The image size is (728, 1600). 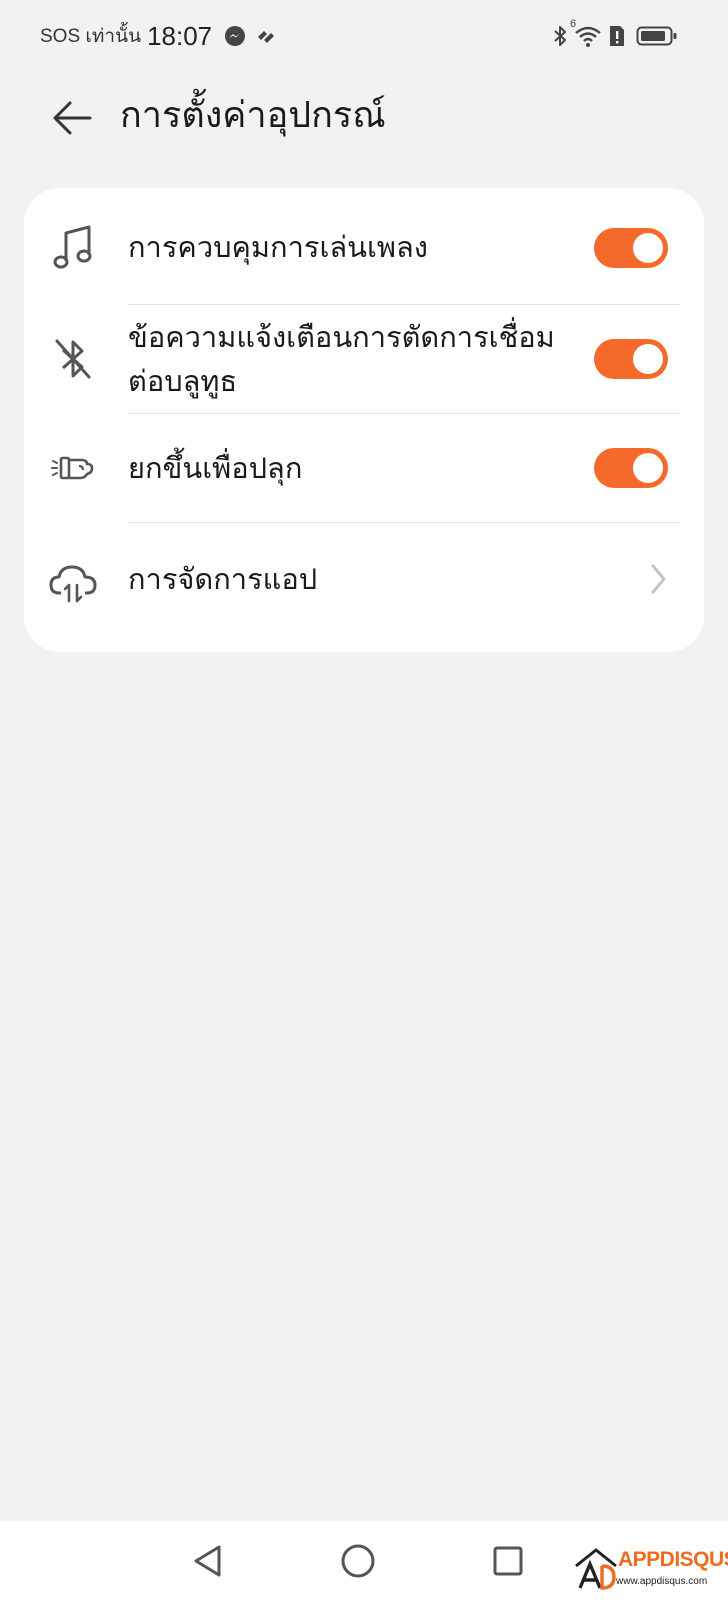 What do you see at coordinates (658, 579) in the screenshot?
I see `chevron-right-icon` at bounding box center [658, 579].